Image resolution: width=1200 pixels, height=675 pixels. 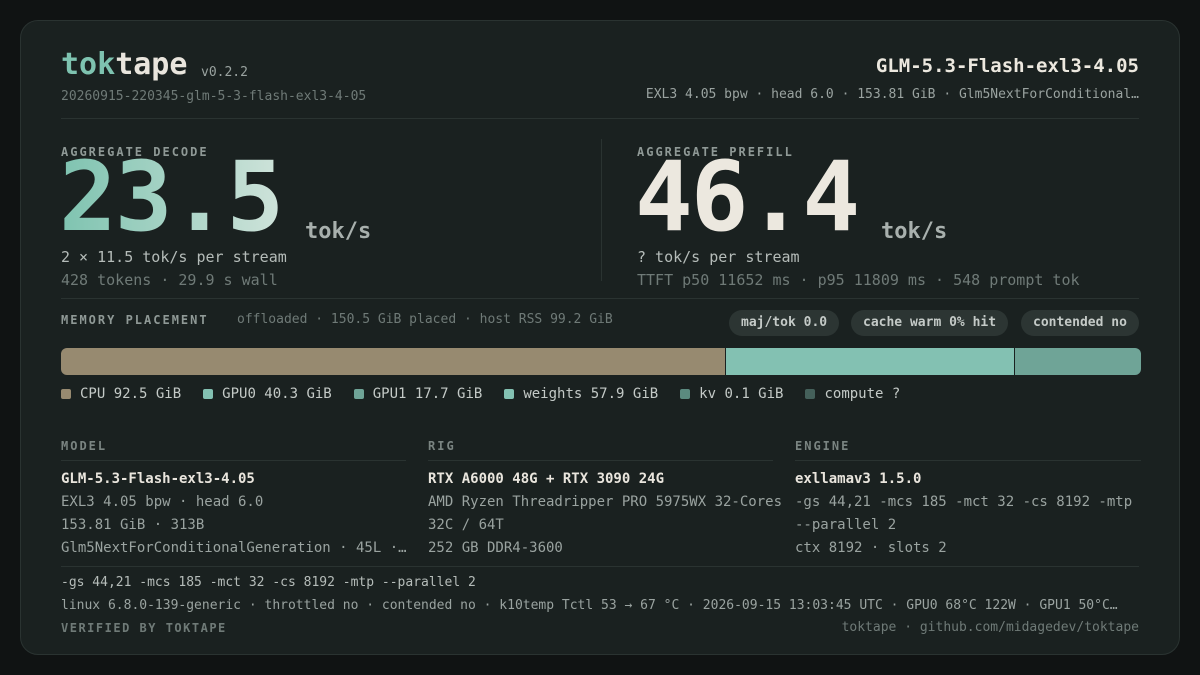 What do you see at coordinates (858, 479) in the screenshot?
I see `engine-column-head: exllamav3 1.5.0` at bounding box center [858, 479].